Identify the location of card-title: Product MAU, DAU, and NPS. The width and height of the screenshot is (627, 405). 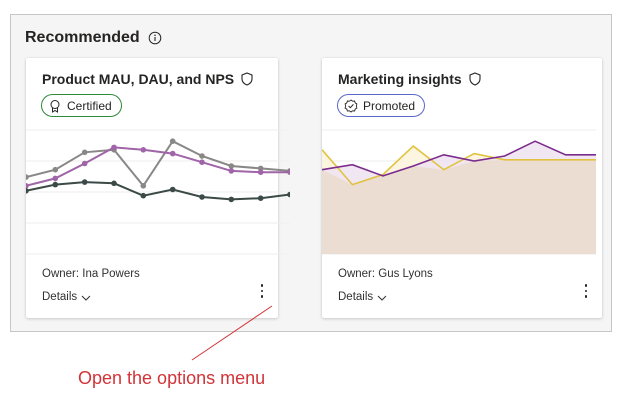
(138, 79).